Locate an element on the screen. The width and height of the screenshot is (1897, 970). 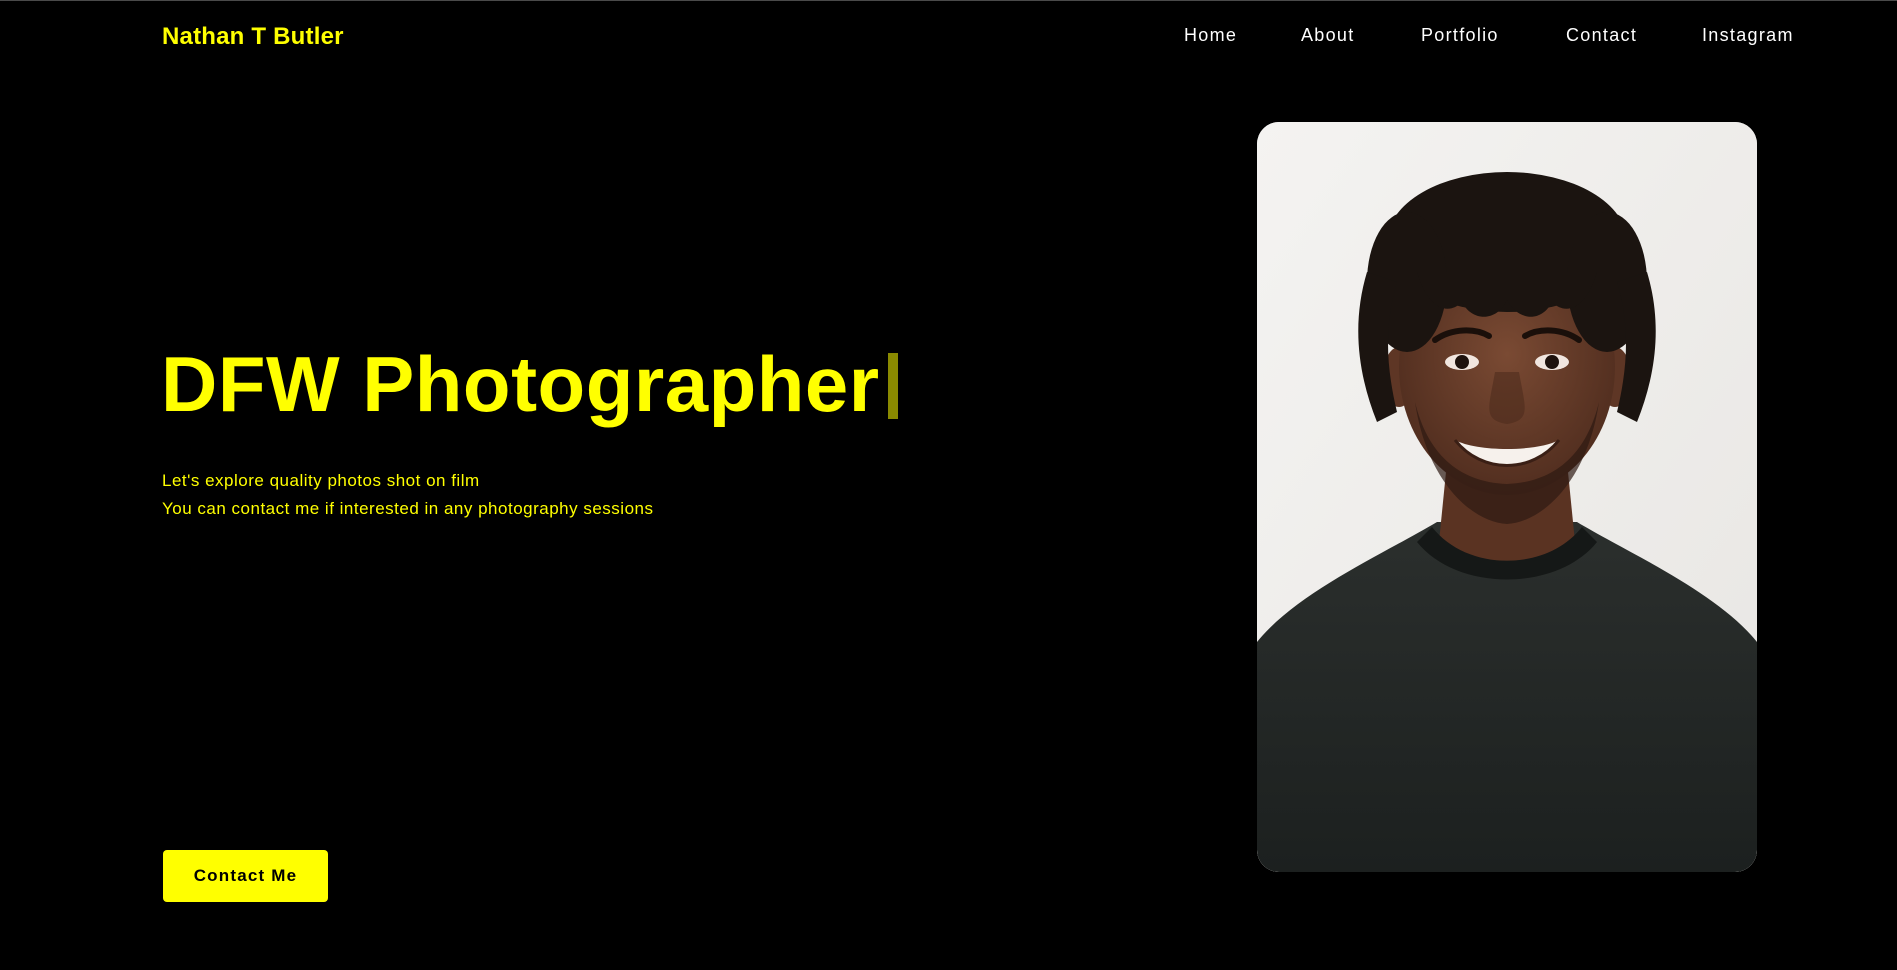
nav-contact: Contact is located at coordinates (1601, 35).